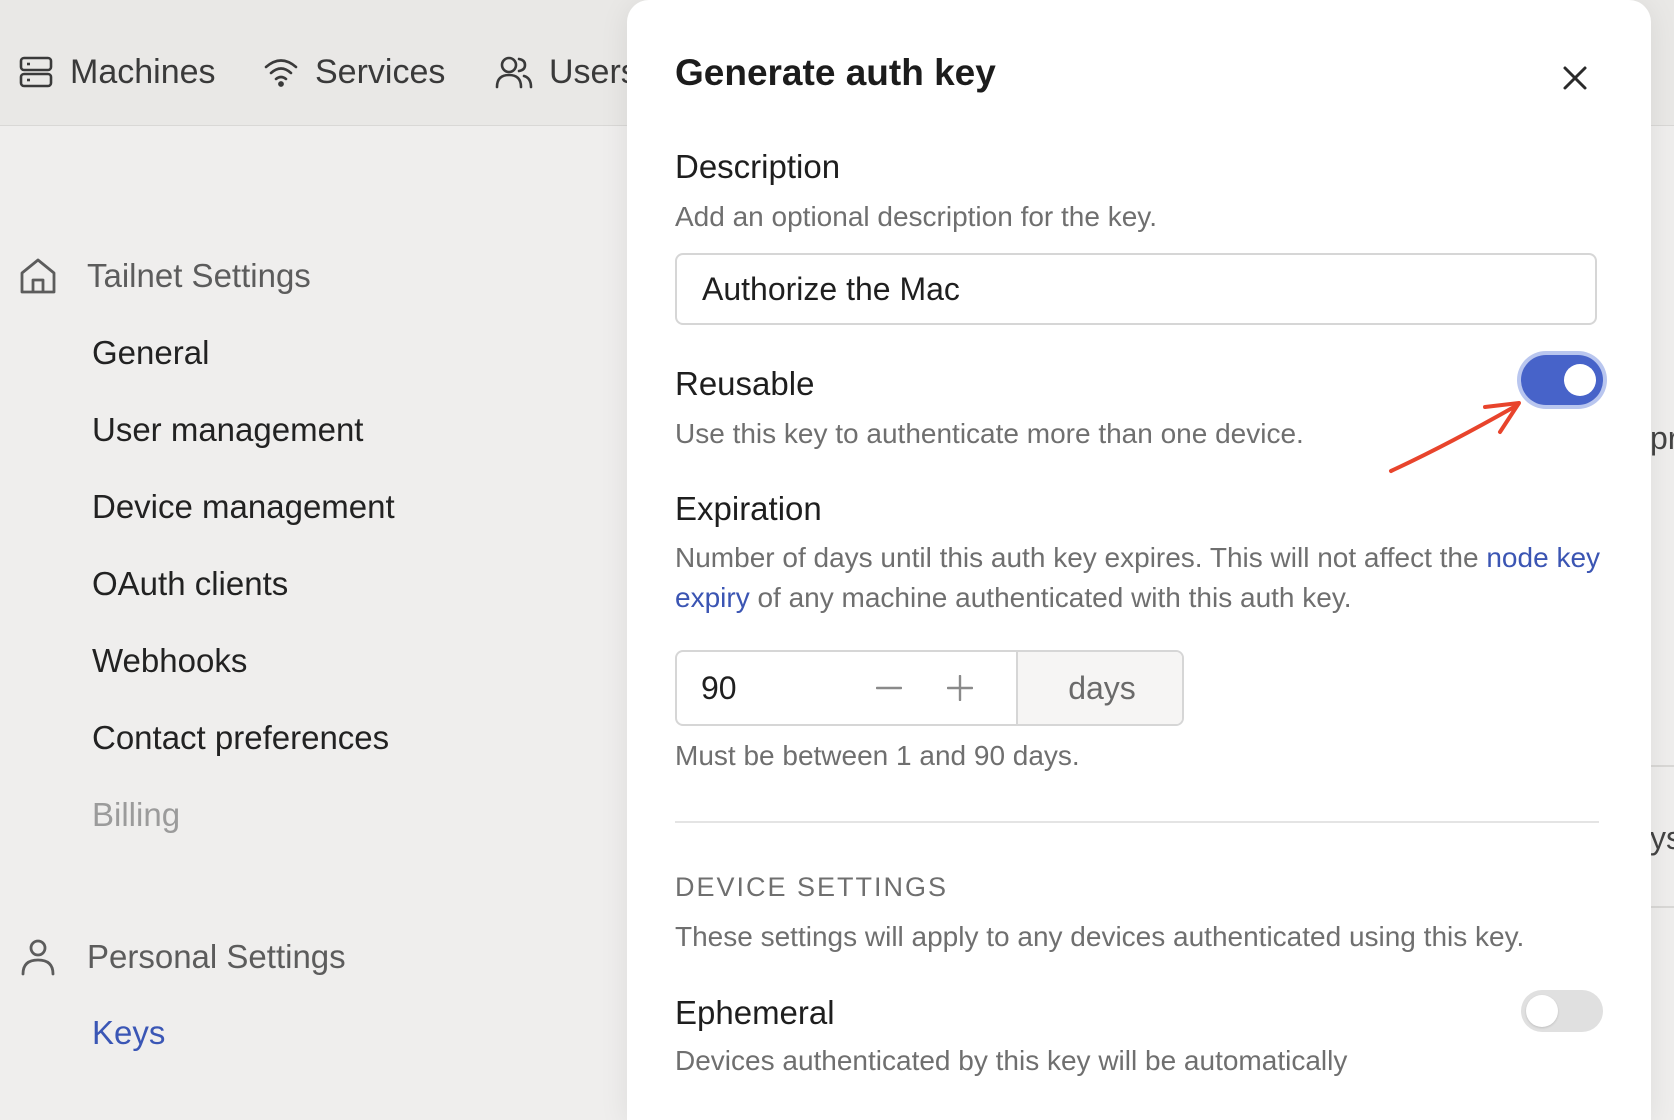 The image size is (1674, 1120). Describe the element at coordinates (128, 1033) in the screenshot. I see `sidebar-item-keys: Keys` at that location.